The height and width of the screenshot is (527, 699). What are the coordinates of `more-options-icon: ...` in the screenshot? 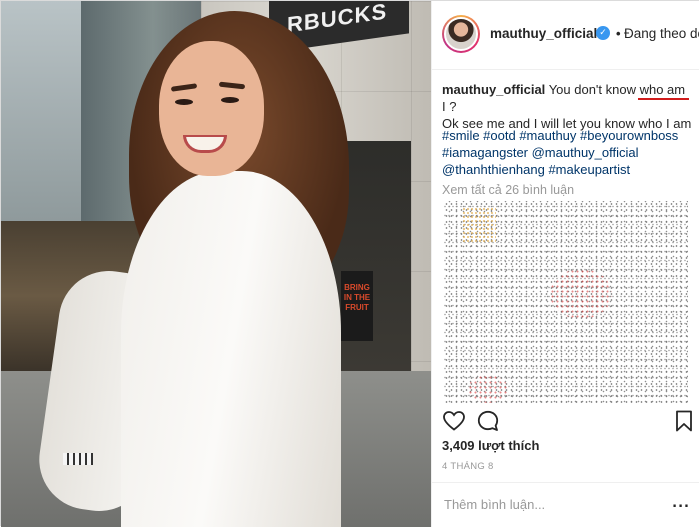 It's located at (681, 503).